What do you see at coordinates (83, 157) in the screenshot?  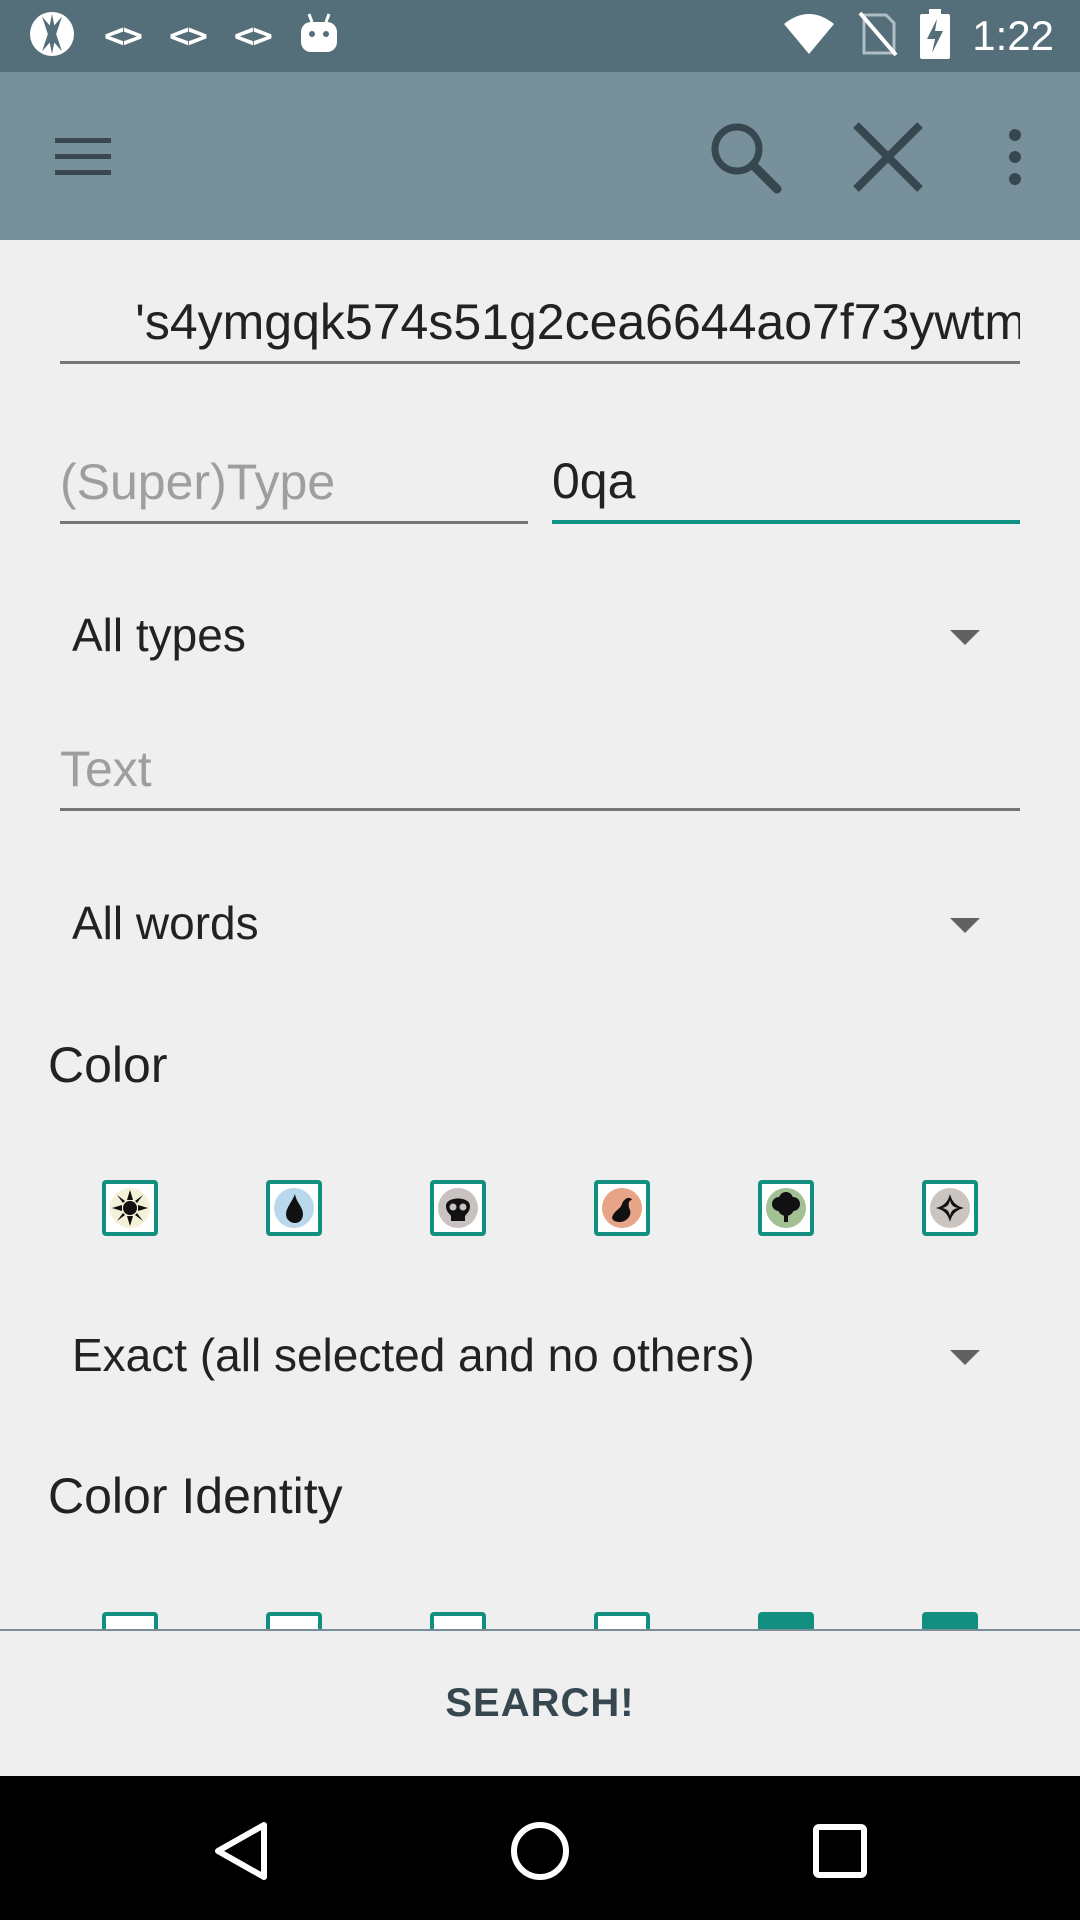 I see `hamburger-menu-icon` at bounding box center [83, 157].